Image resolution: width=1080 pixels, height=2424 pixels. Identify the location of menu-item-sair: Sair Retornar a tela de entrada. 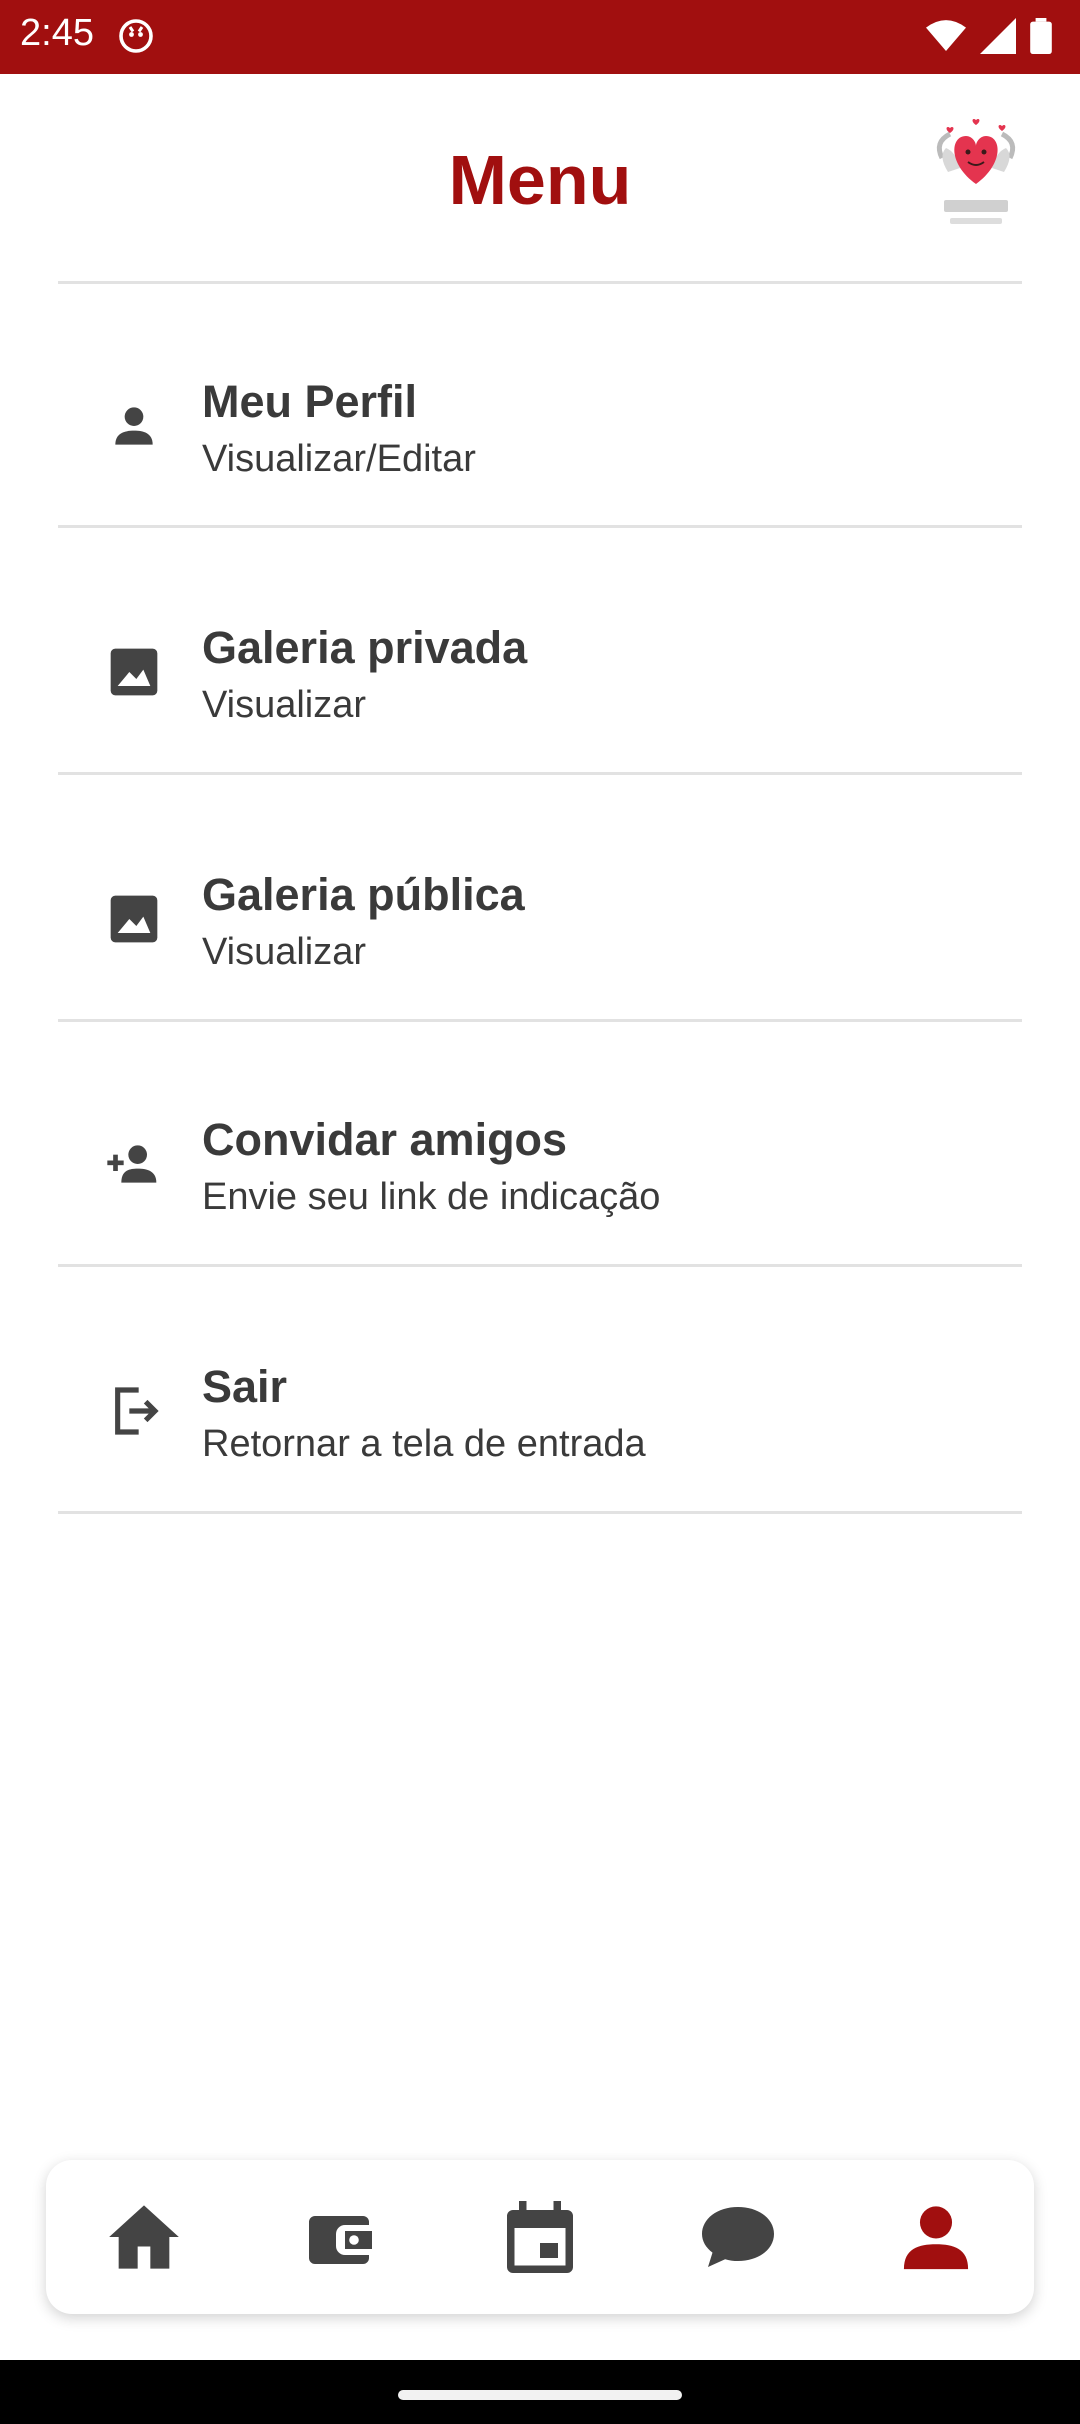
(540, 1389).